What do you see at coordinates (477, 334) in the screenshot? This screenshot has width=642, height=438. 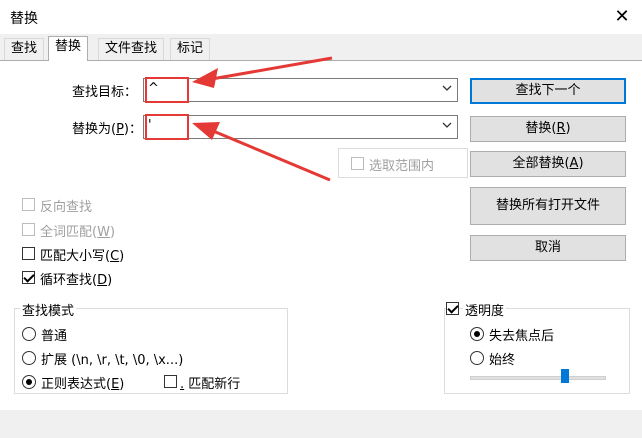 I see `transparency-on-lose-focus-radio` at bounding box center [477, 334].